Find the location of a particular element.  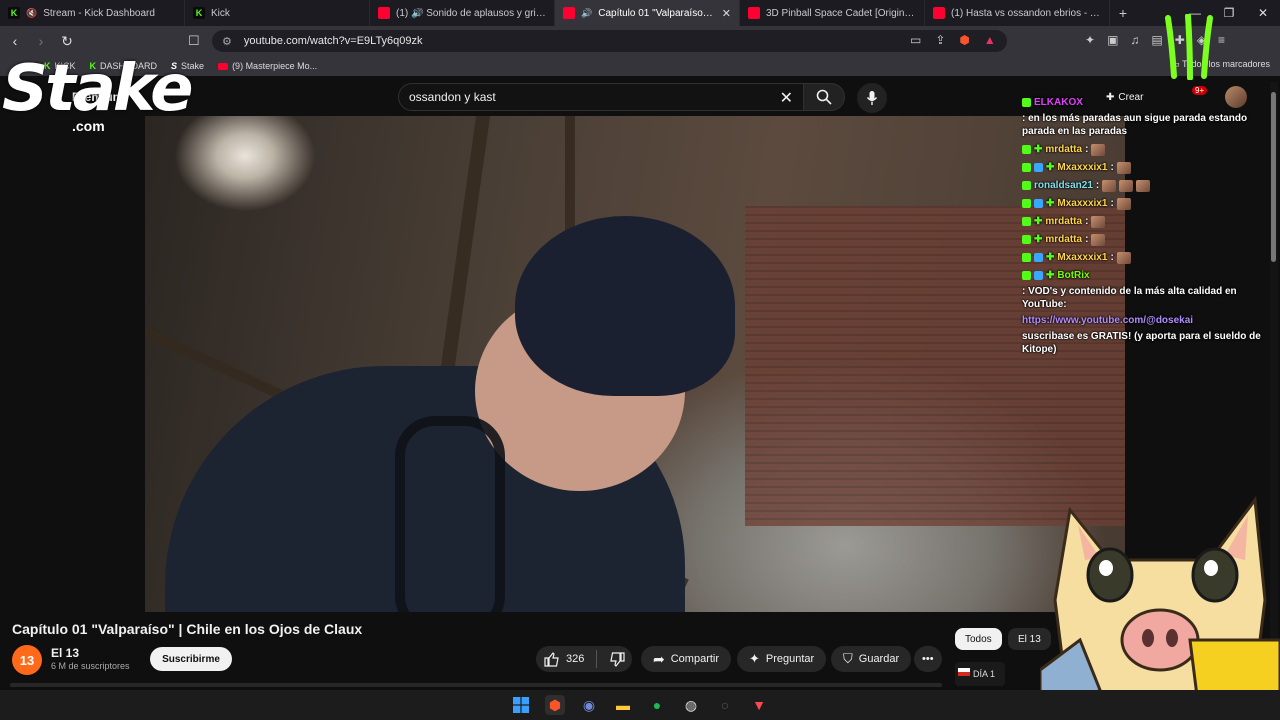

muted-icon: 🔇 is located at coordinates (32, 12).